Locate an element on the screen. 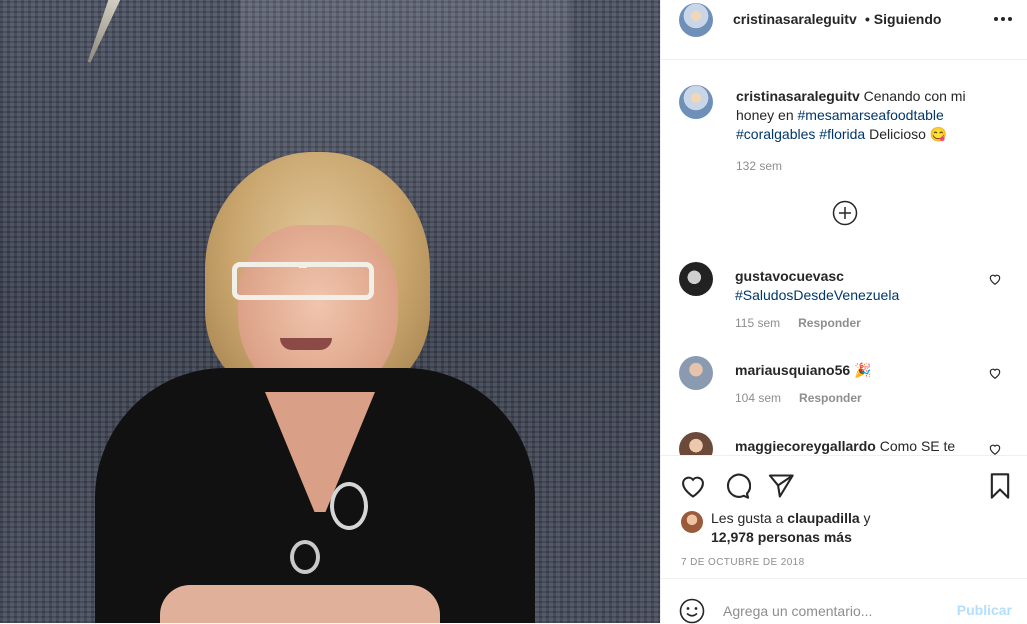 This screenshot has height=624, width=1027. bookmark-icon is located at coordinates (1000, 486).